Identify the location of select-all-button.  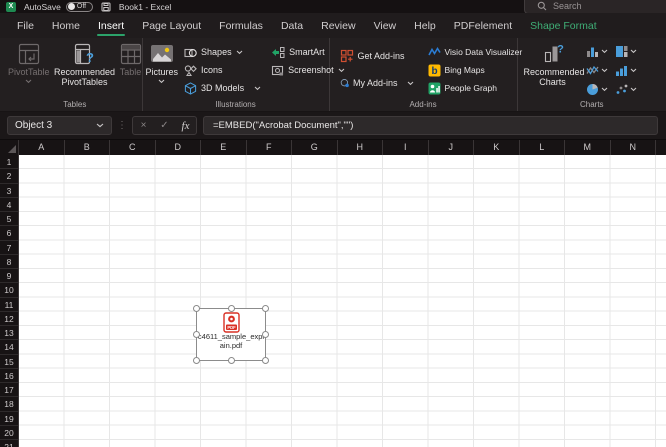
(9, 147).